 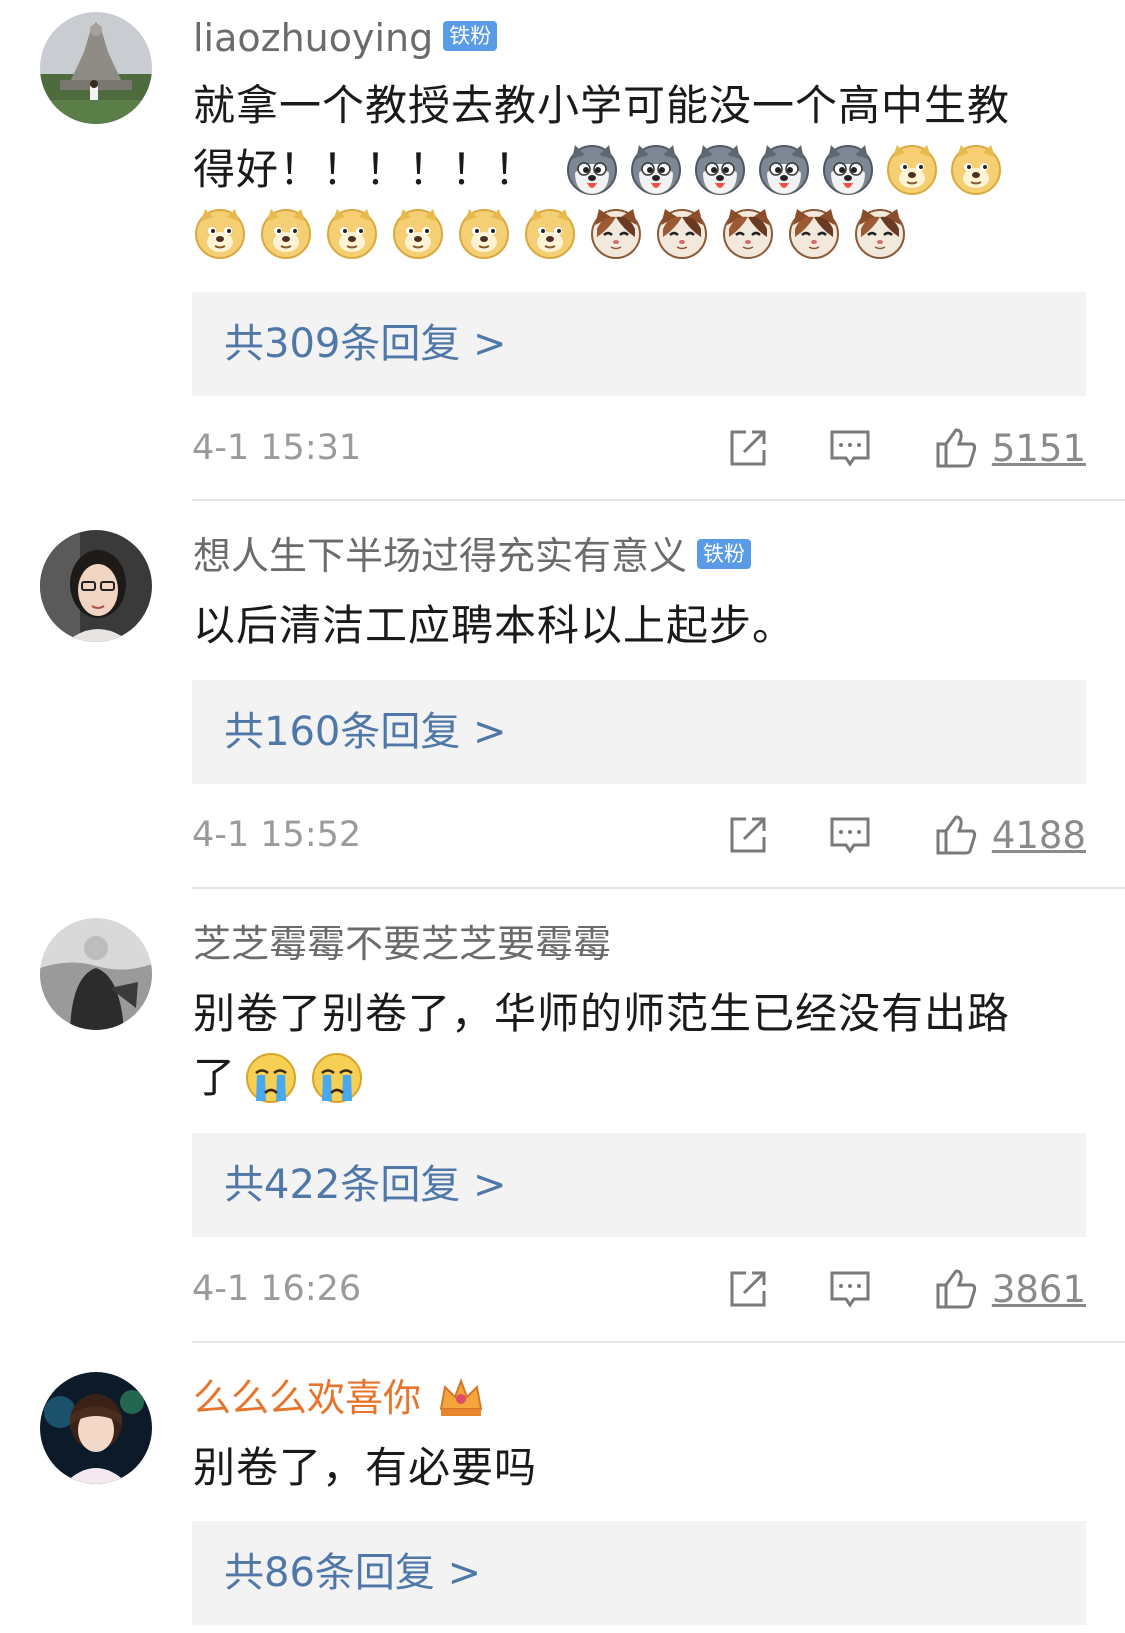 What do you see at coordinates (633, 1468) in the screenshot?
I see `comment-text: 别卷了，有必要吗` at bounding box center [633, 1468].